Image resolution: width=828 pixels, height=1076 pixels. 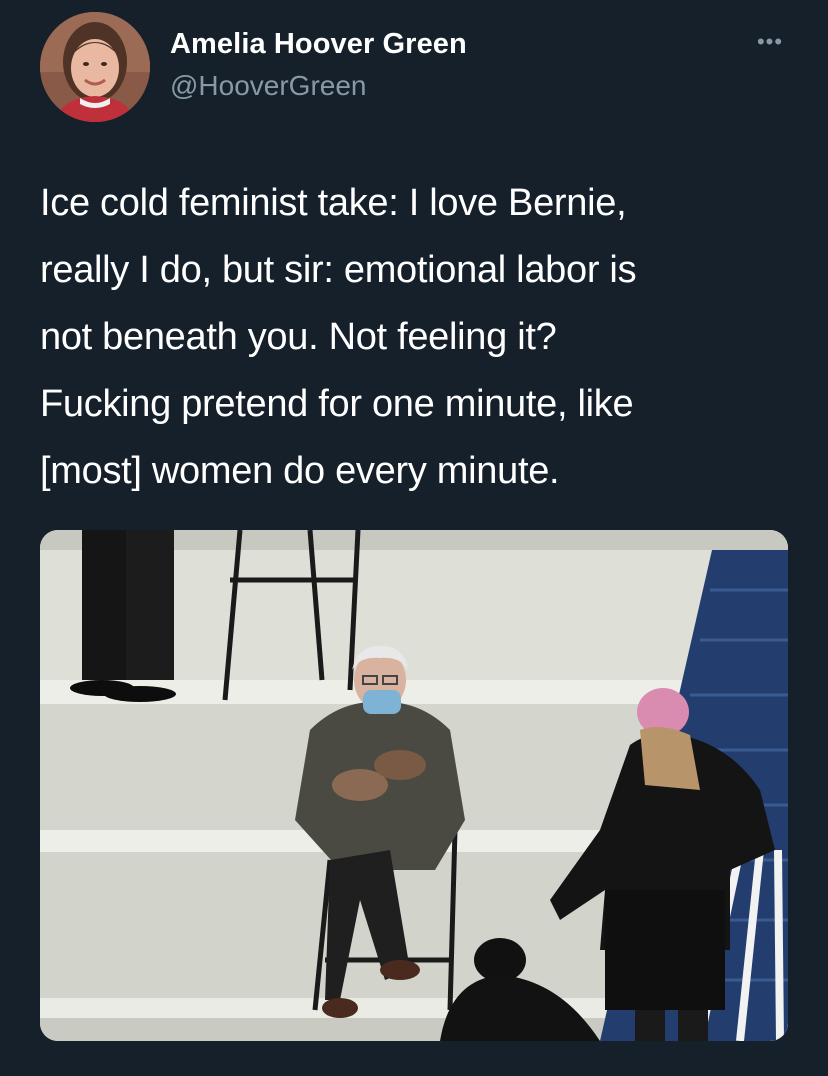 What do you see at coordinates (770, 42) in the screenshot?
I see `more-options-icon: •••` at bounding box center [770, 42].